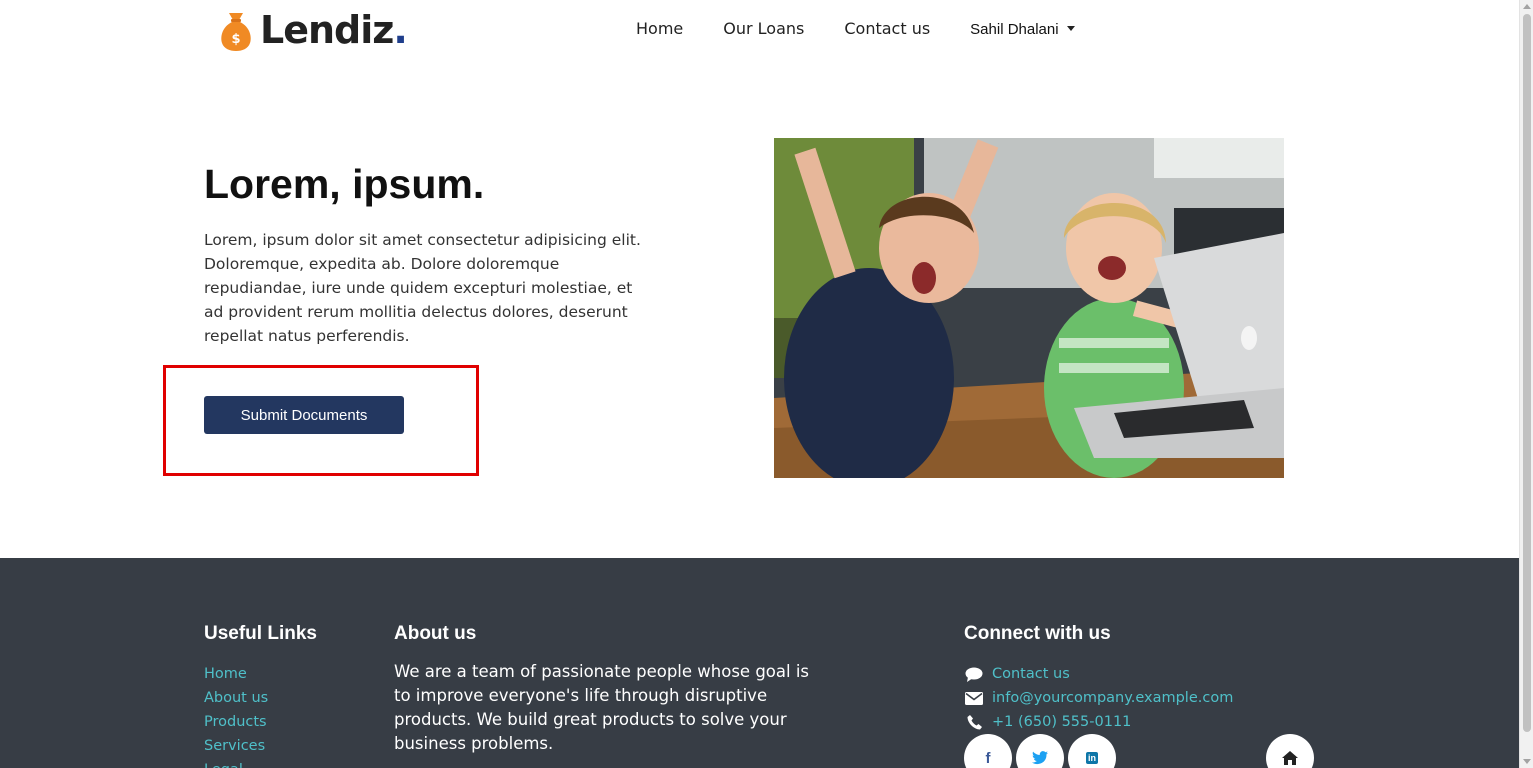  What do you see at coordinates (1092, 758) in the screenshot?
I see `linkedin-icon: in` at bounding box center [1092, 758].